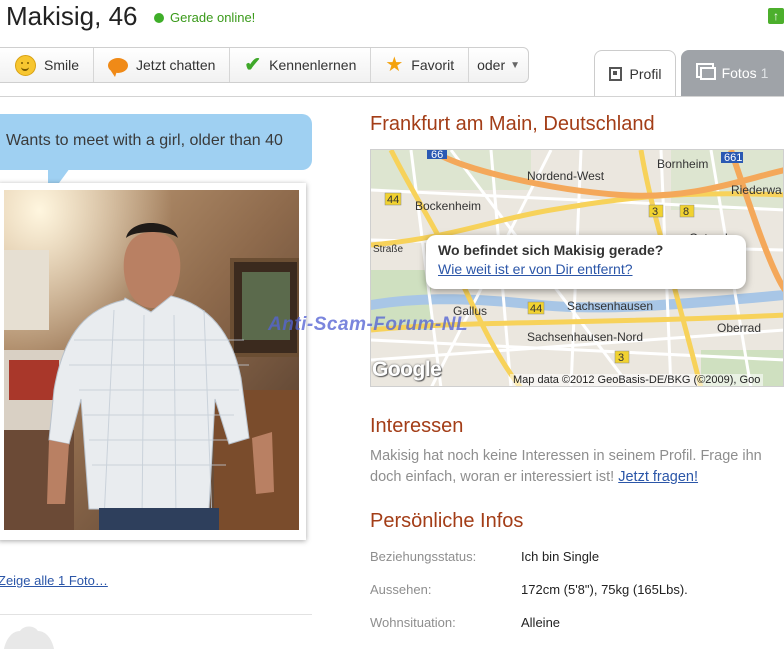 This screenshot has width=784, height=649. I want to click on checkmark-icon: ✔, so click(253, 65).